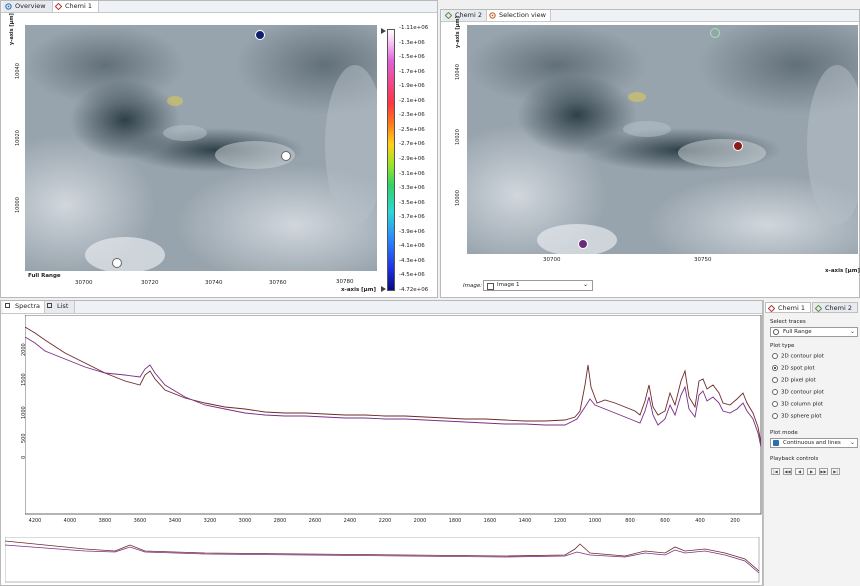 Image resolution: width=860 pixels, height=586 pixels. Describe the element at coordinates (835, 471) in the screenshot. I see `playback-last-button: ▶|` at that location.